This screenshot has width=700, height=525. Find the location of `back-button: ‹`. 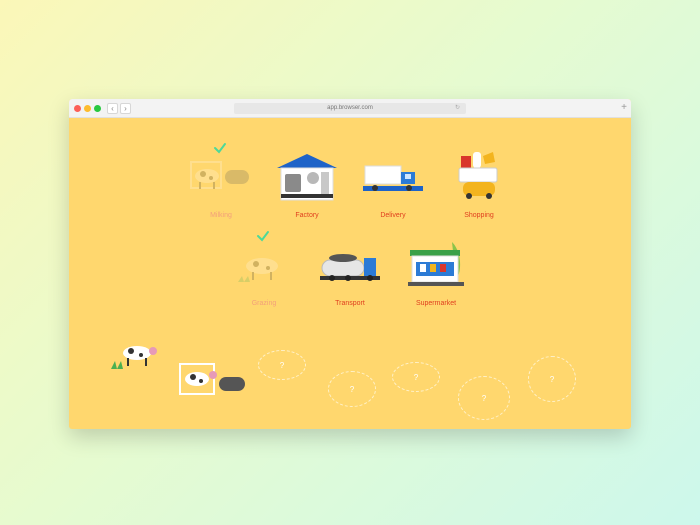

back-button: ‹ is located at coordinates (112, 108).